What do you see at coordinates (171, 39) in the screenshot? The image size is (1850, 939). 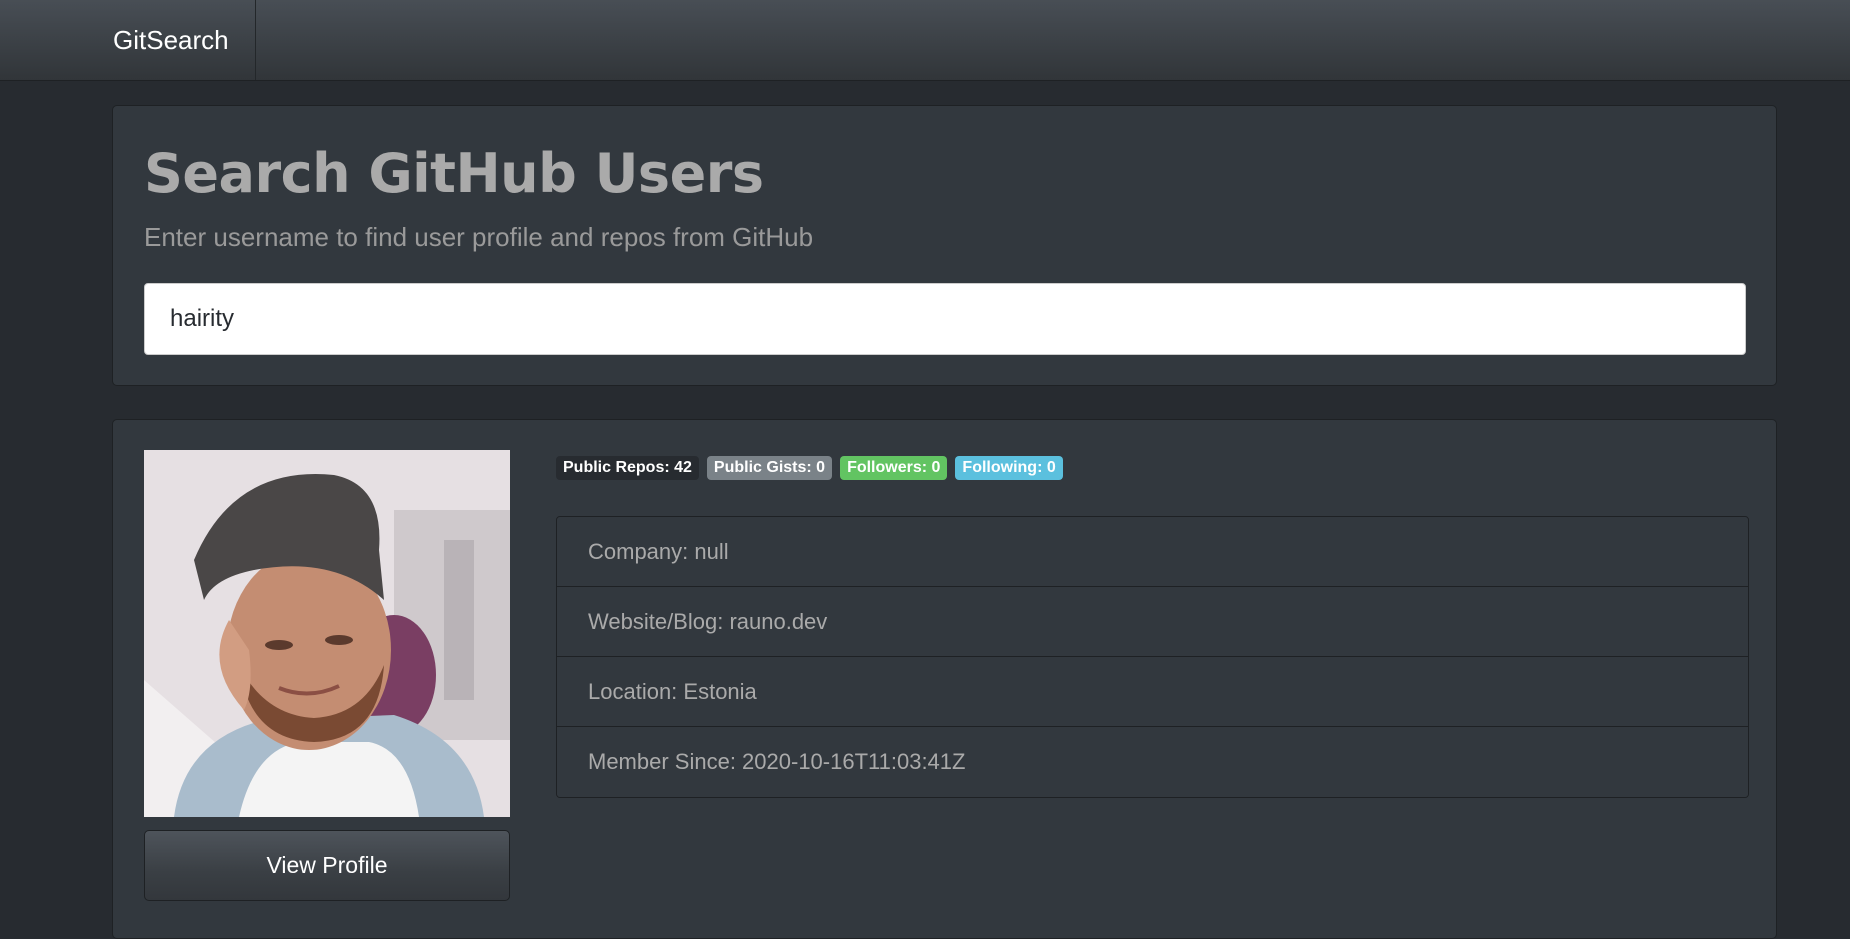 I see `brand-label: GitSearch` at bounding box center [171, 39].